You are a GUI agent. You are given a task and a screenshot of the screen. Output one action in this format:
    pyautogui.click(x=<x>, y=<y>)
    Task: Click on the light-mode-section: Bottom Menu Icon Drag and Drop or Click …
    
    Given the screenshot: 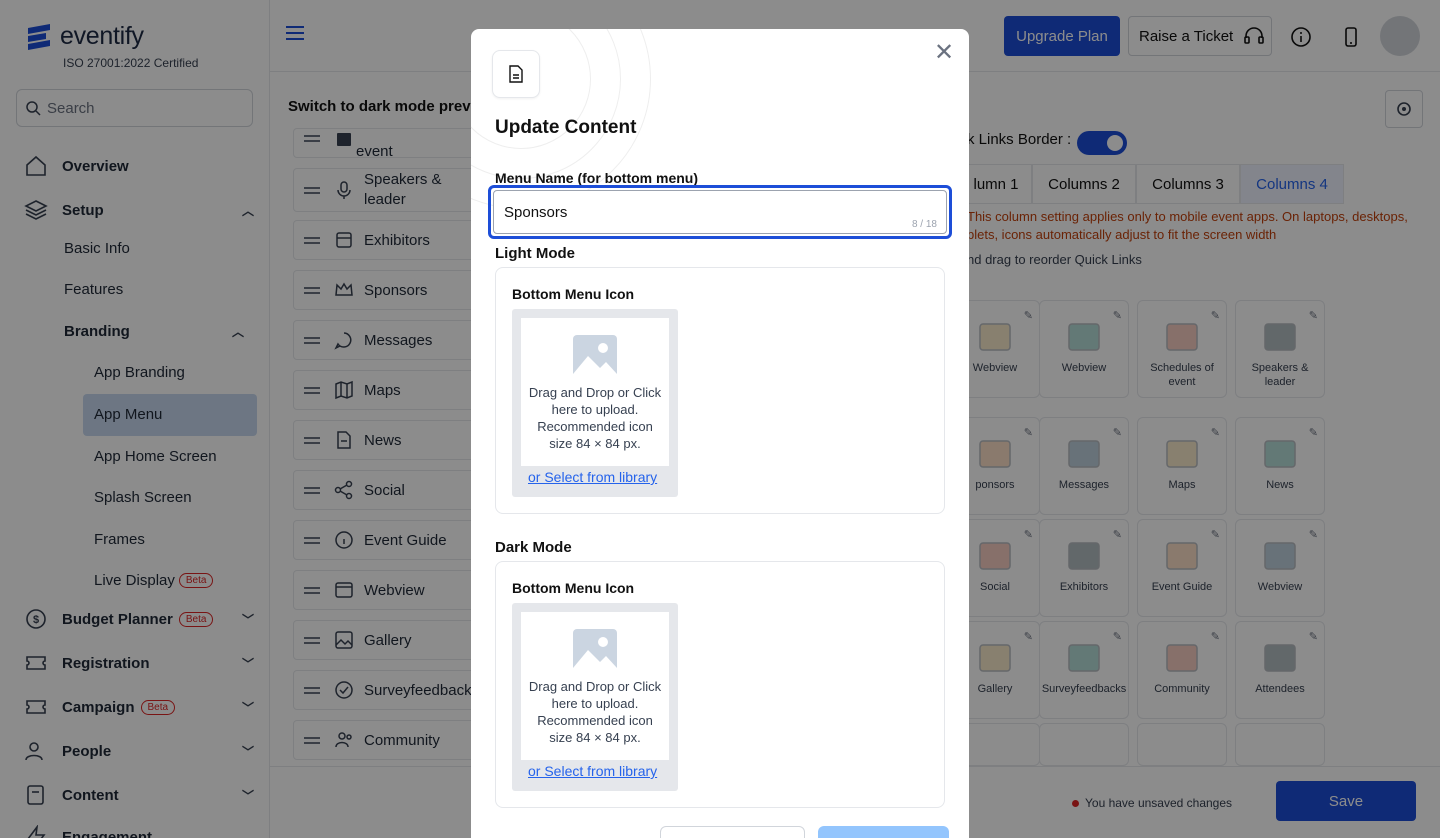 What is the action you would take?
    pyautogui.click(x=720, y=390)
    